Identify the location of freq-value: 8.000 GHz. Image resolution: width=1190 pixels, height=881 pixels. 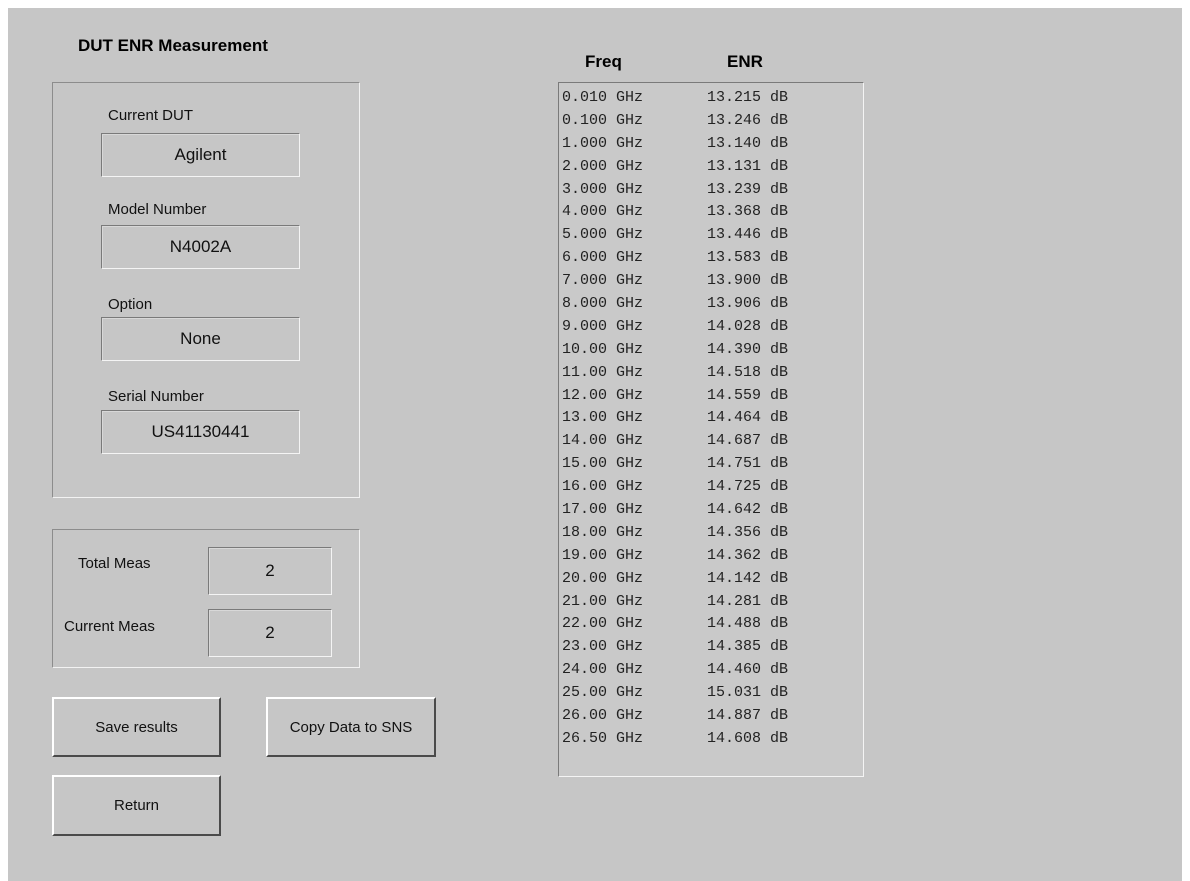
(603, 304).